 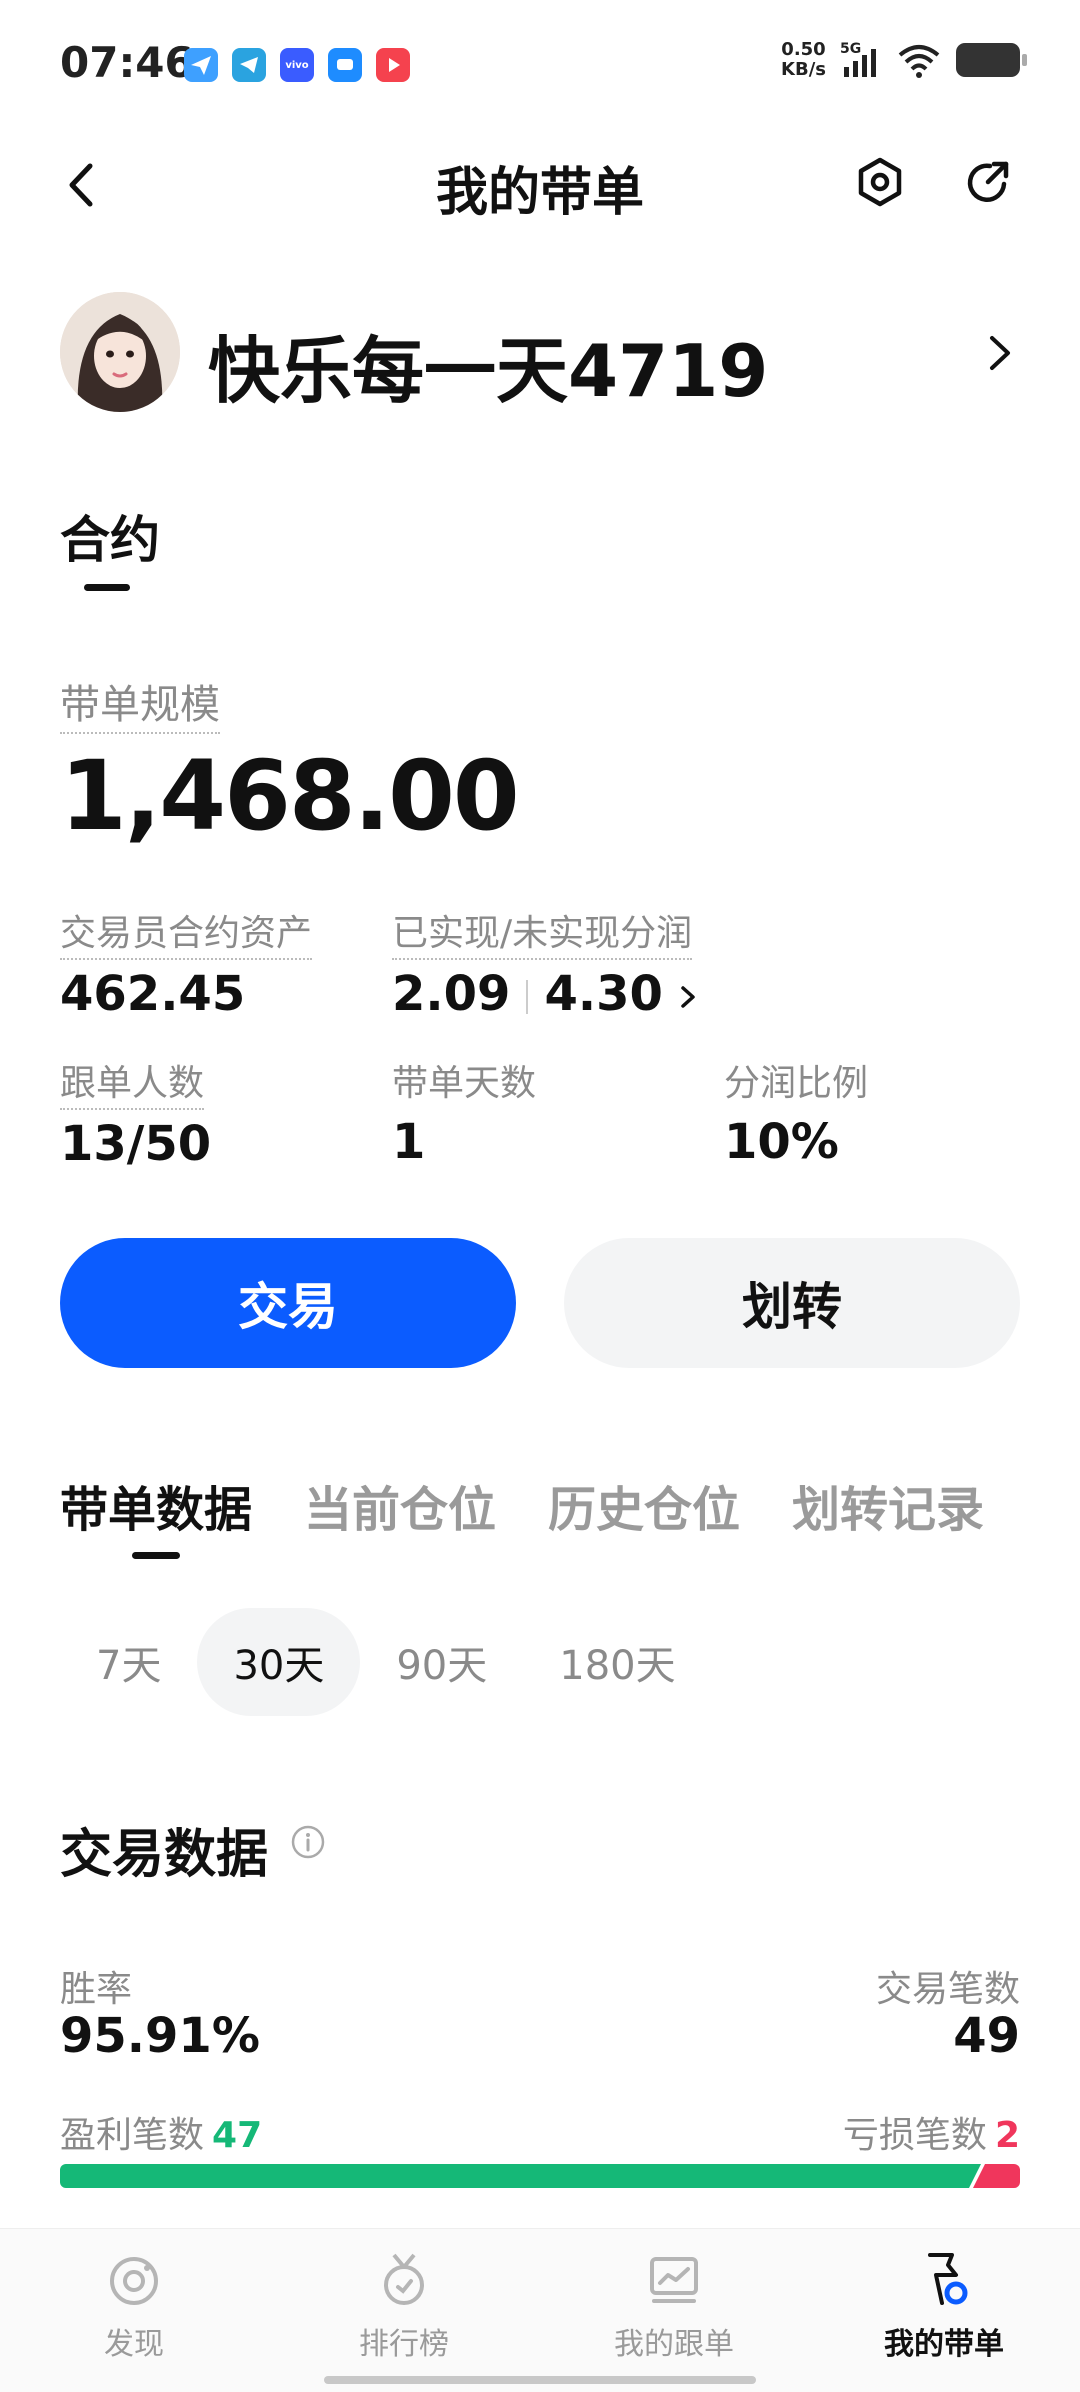 I want to click on days-stat: 带单天数 1, so click(x=464, y=1112).